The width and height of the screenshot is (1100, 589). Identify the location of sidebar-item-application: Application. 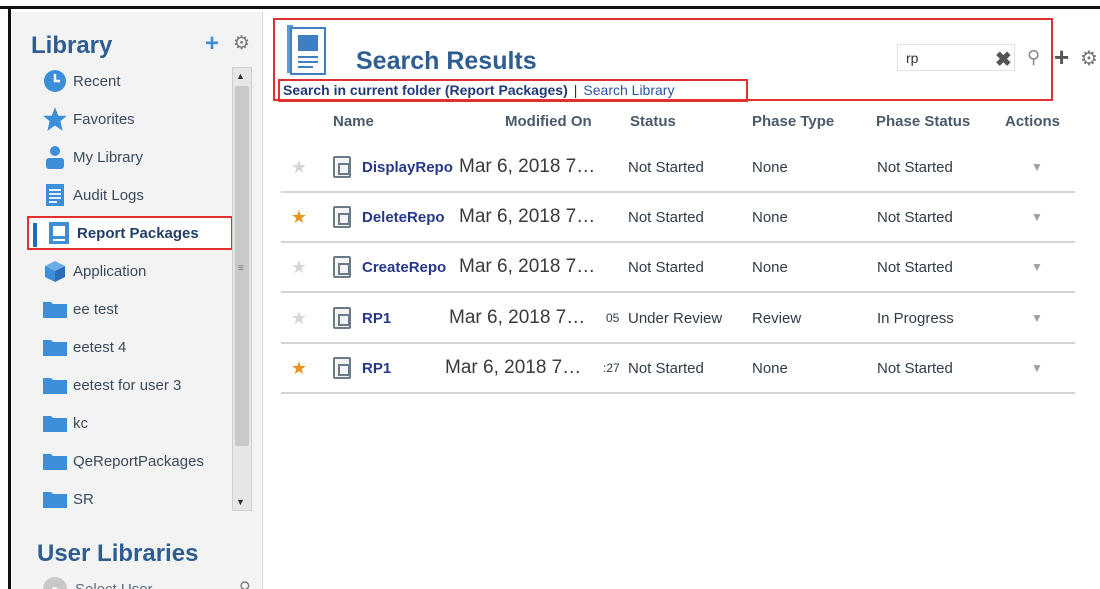
(132, 271).